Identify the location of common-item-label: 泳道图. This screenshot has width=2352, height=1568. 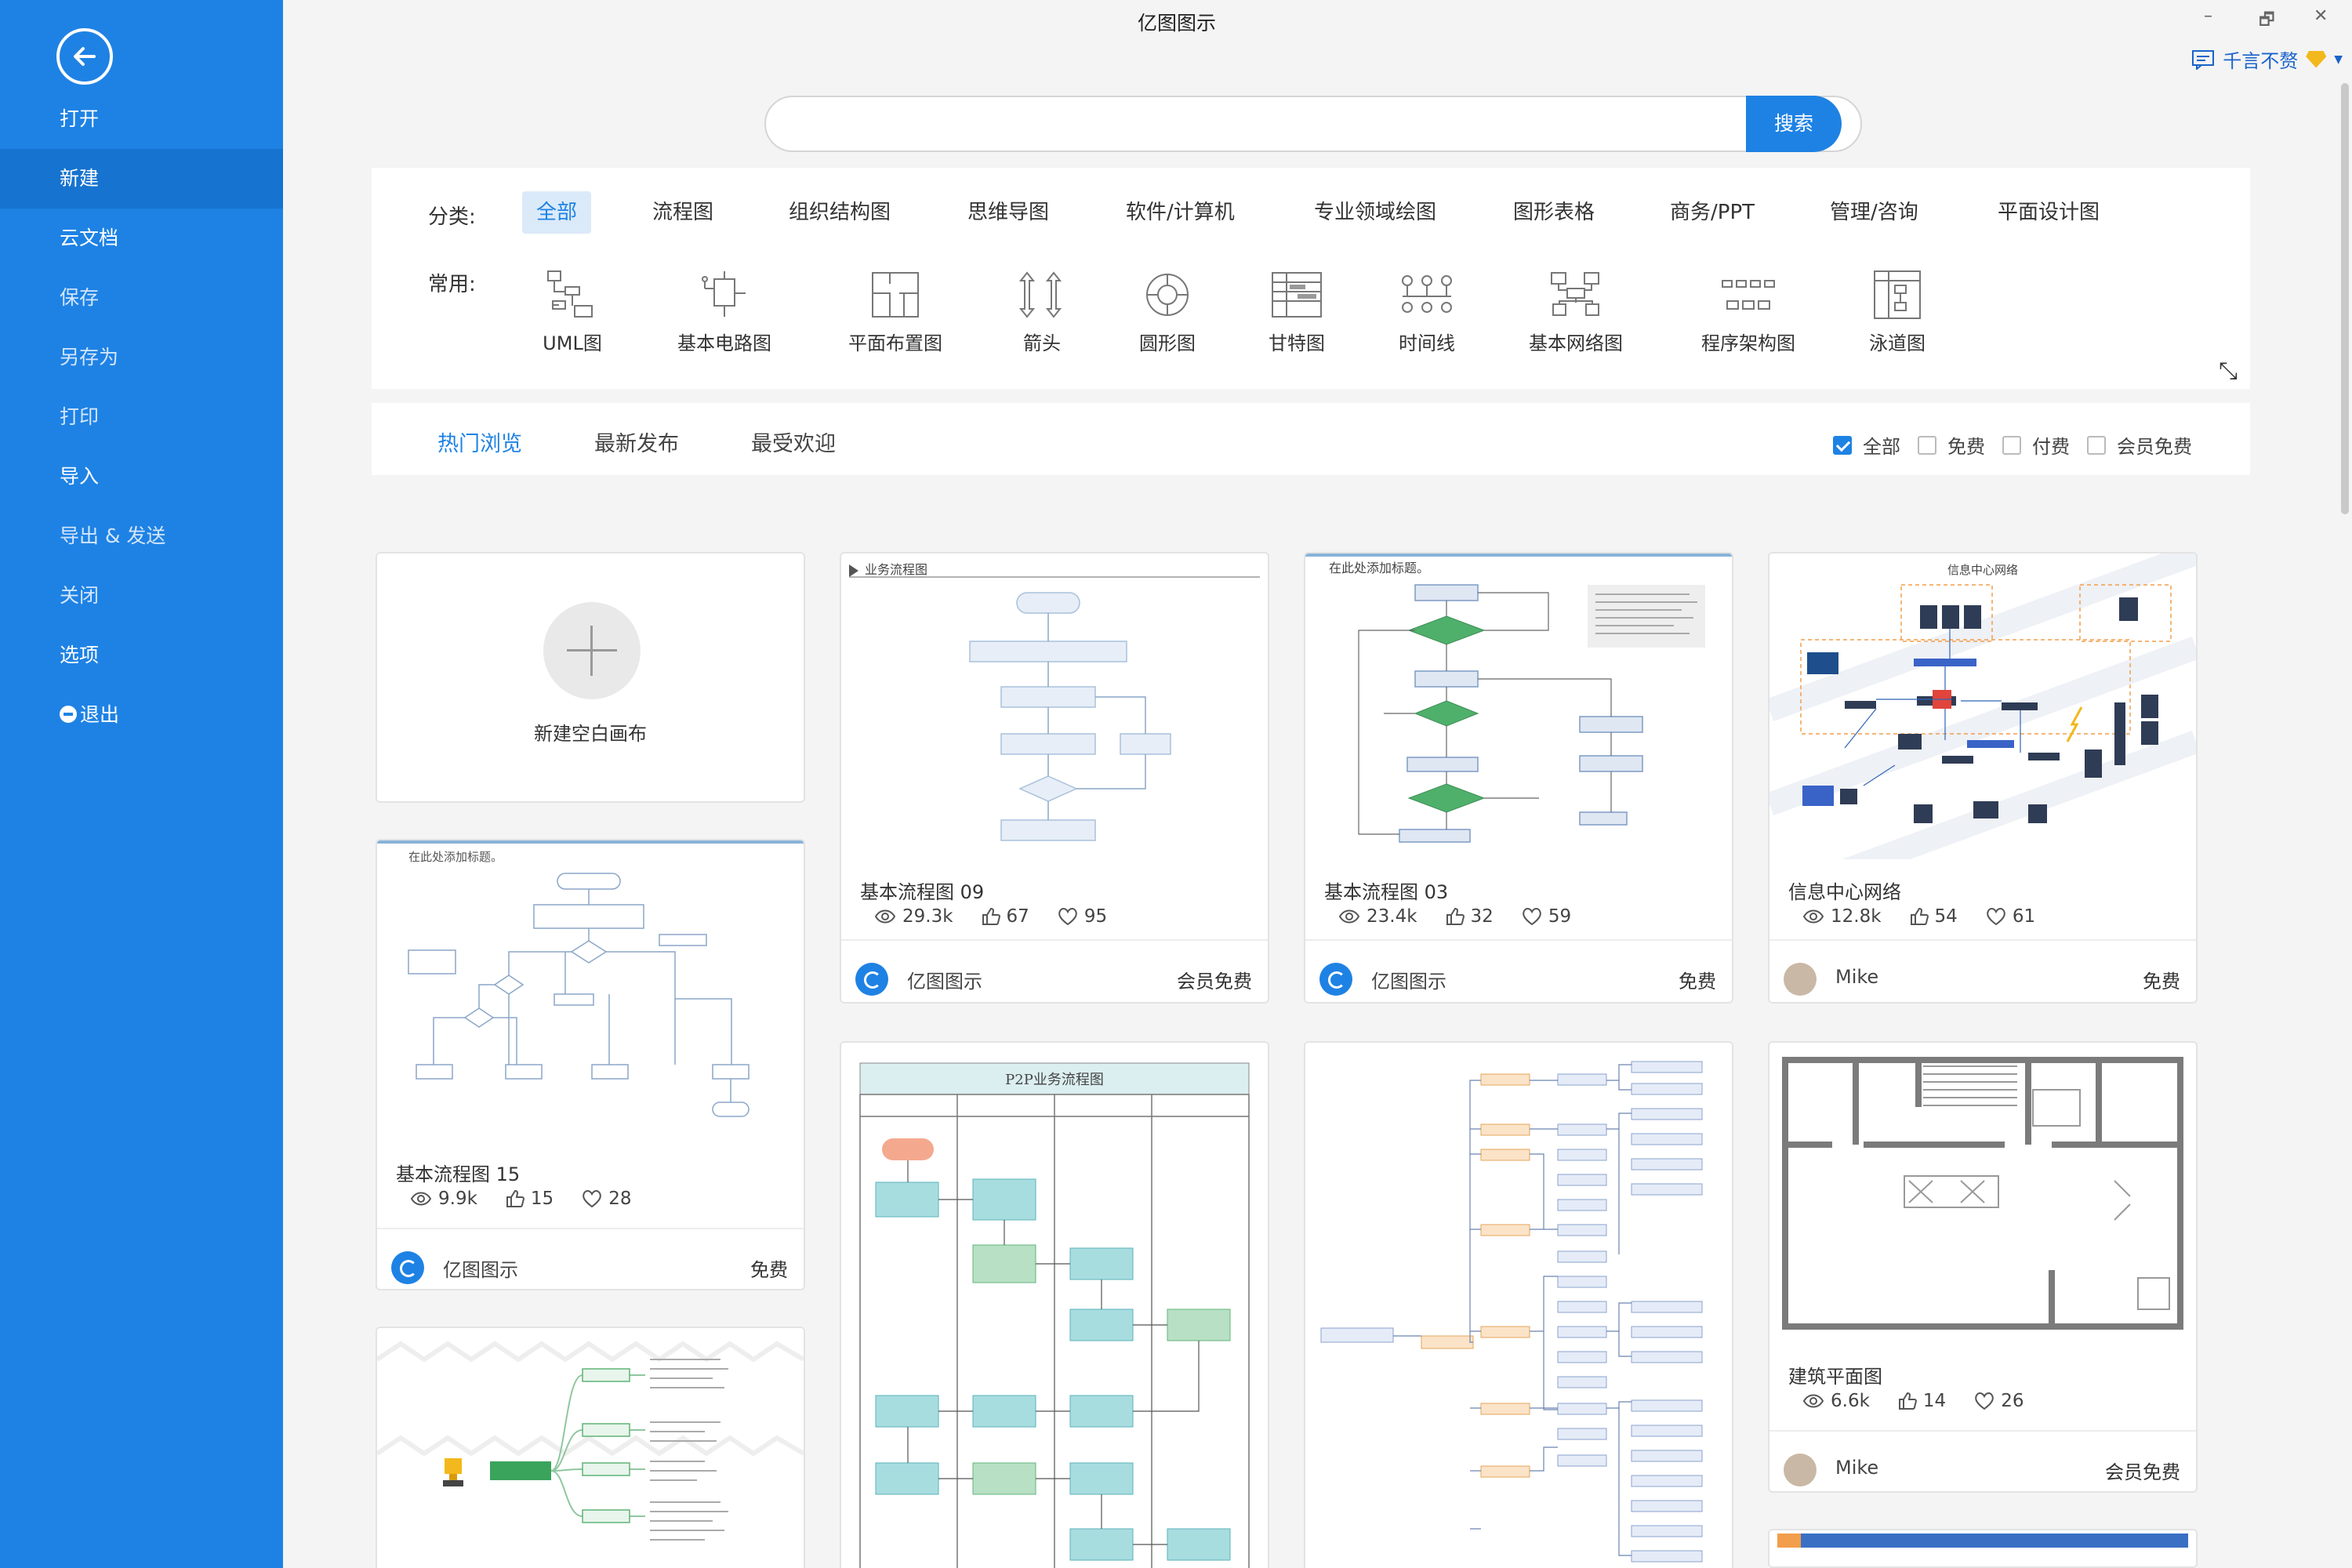
(1897, 343).